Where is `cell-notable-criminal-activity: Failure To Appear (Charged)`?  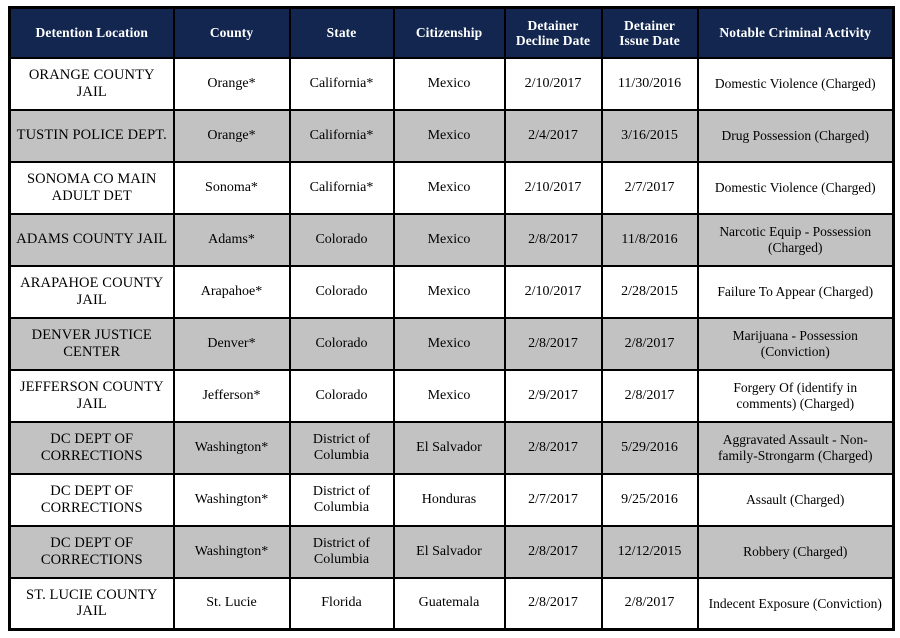
cell-notable-criminal-activity: Failure To Appear (Charged) is located at coordinates (795, 291).